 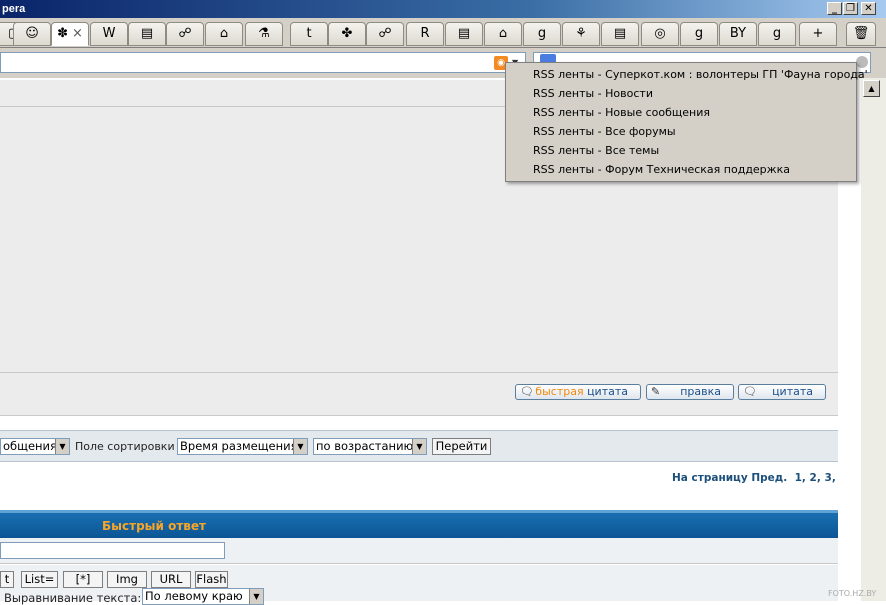 I want to click on trash-icon: 🗑, so click(x=861, y=34).